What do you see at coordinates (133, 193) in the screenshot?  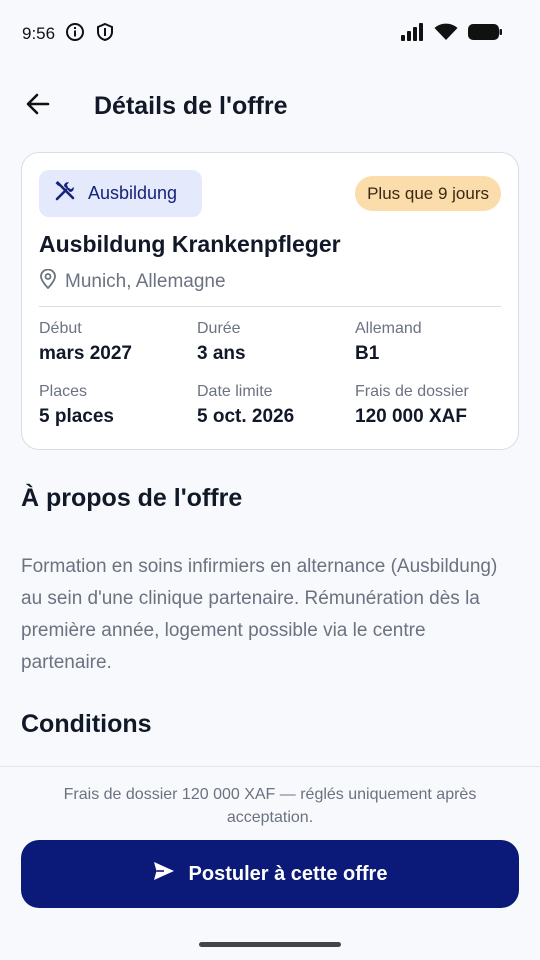 I see `offer-type-label: Ausbildung` at bounding box center [133, 193].